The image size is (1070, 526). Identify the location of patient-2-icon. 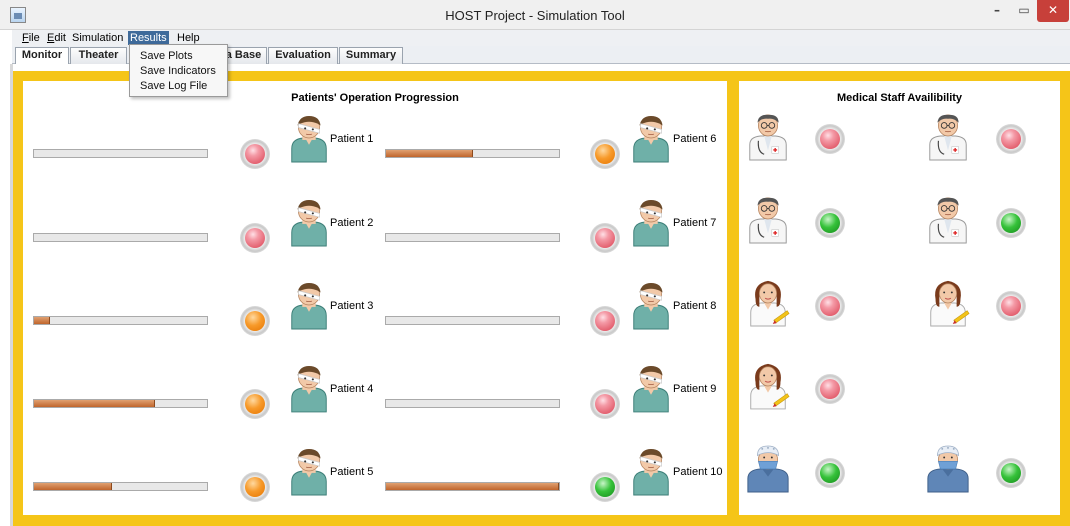
(309, 222).